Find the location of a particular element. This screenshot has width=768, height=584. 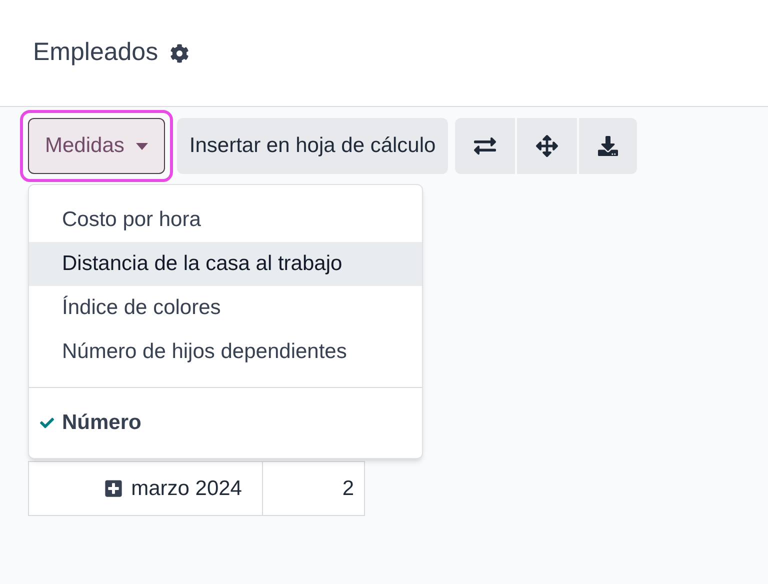

swap-axes-button is located at coordinates (484, 146).